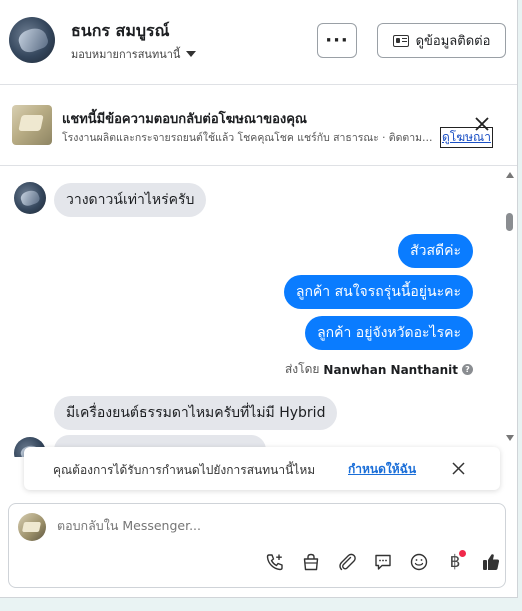  What do you see at coordinates (30, 198) in the screenshot?
I see `sender-avatar` at bounding box center [30, 198].